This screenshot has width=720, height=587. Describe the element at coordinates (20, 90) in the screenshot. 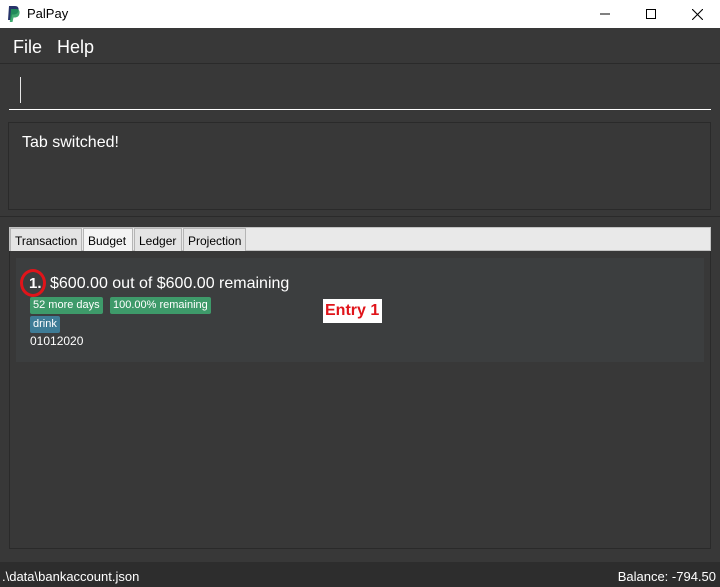

I see `text-caret` at that location.